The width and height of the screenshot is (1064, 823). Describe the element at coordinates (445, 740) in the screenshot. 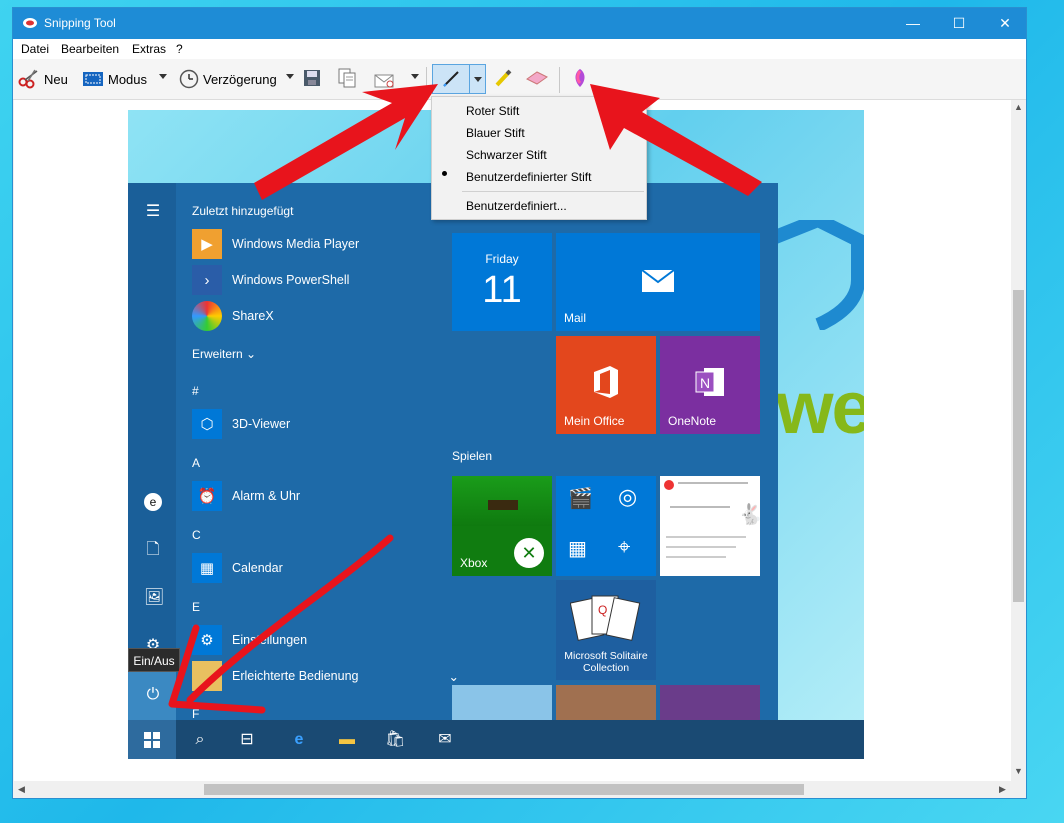

I see `mail-taskbar-icon: ✉` at that location.